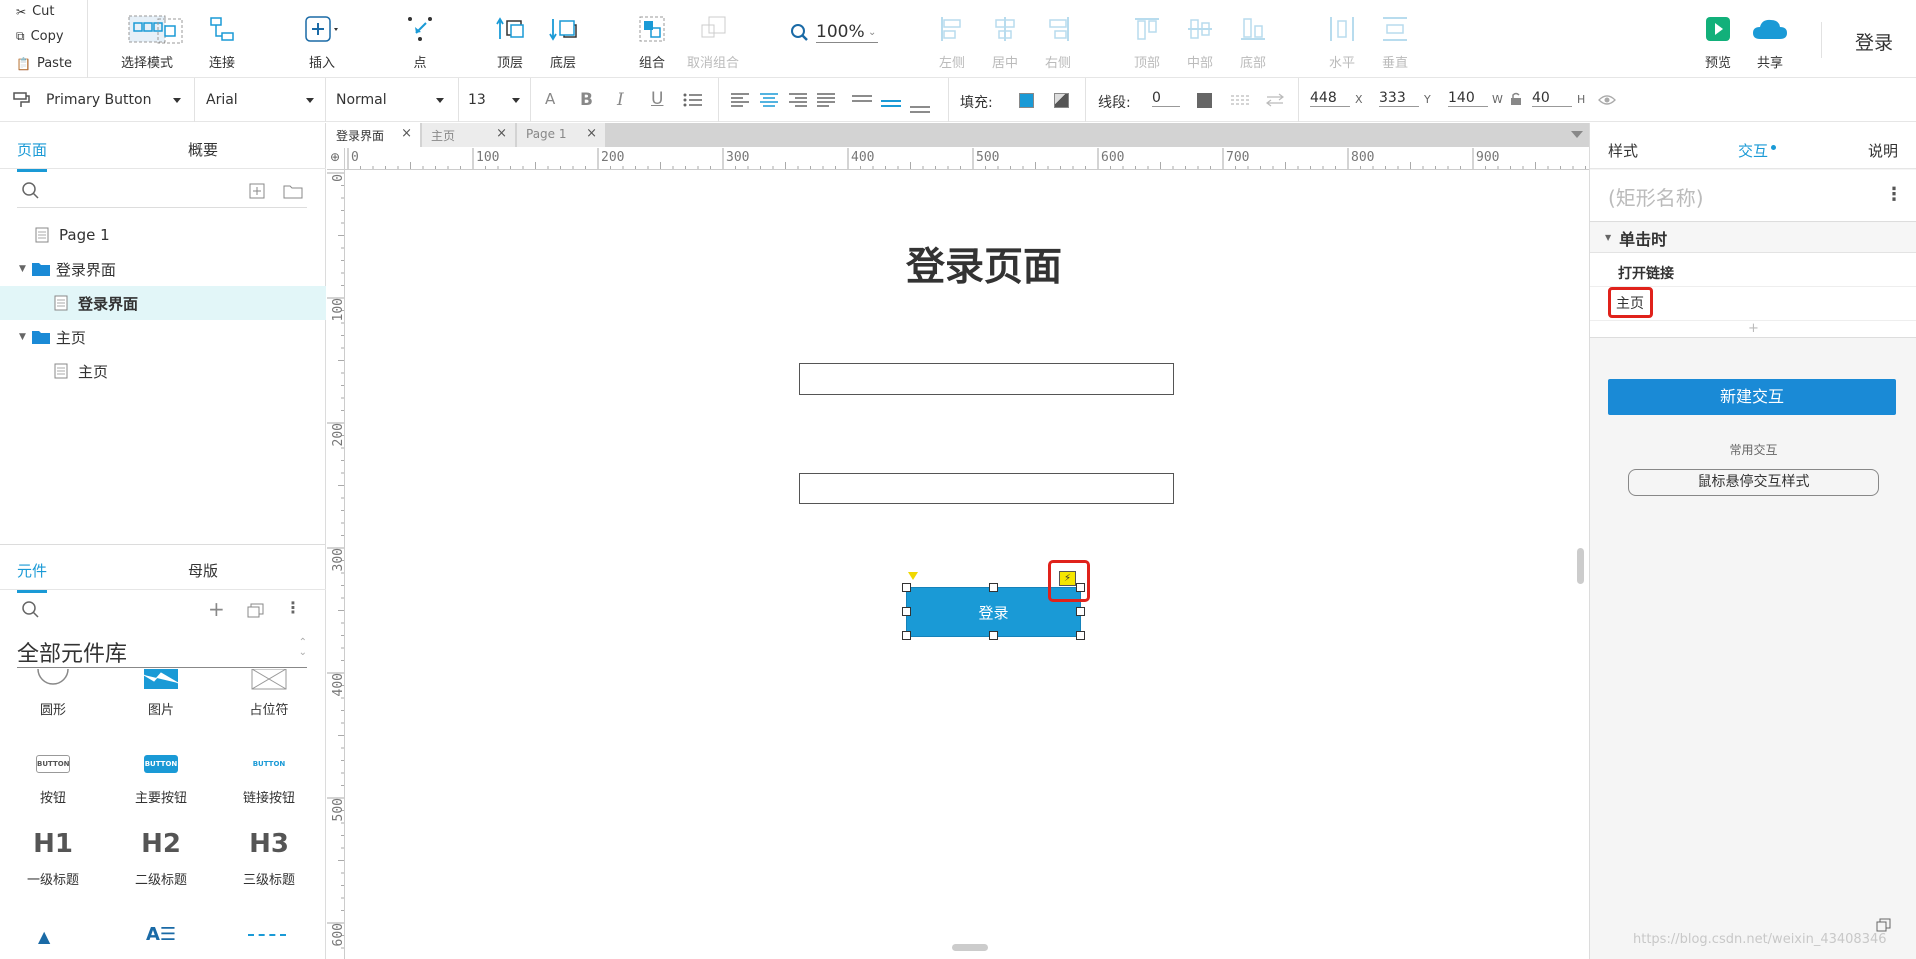  Describe the element at coordinates (652, 41) in the screenshot. I see `group-button: 组合` at that location.